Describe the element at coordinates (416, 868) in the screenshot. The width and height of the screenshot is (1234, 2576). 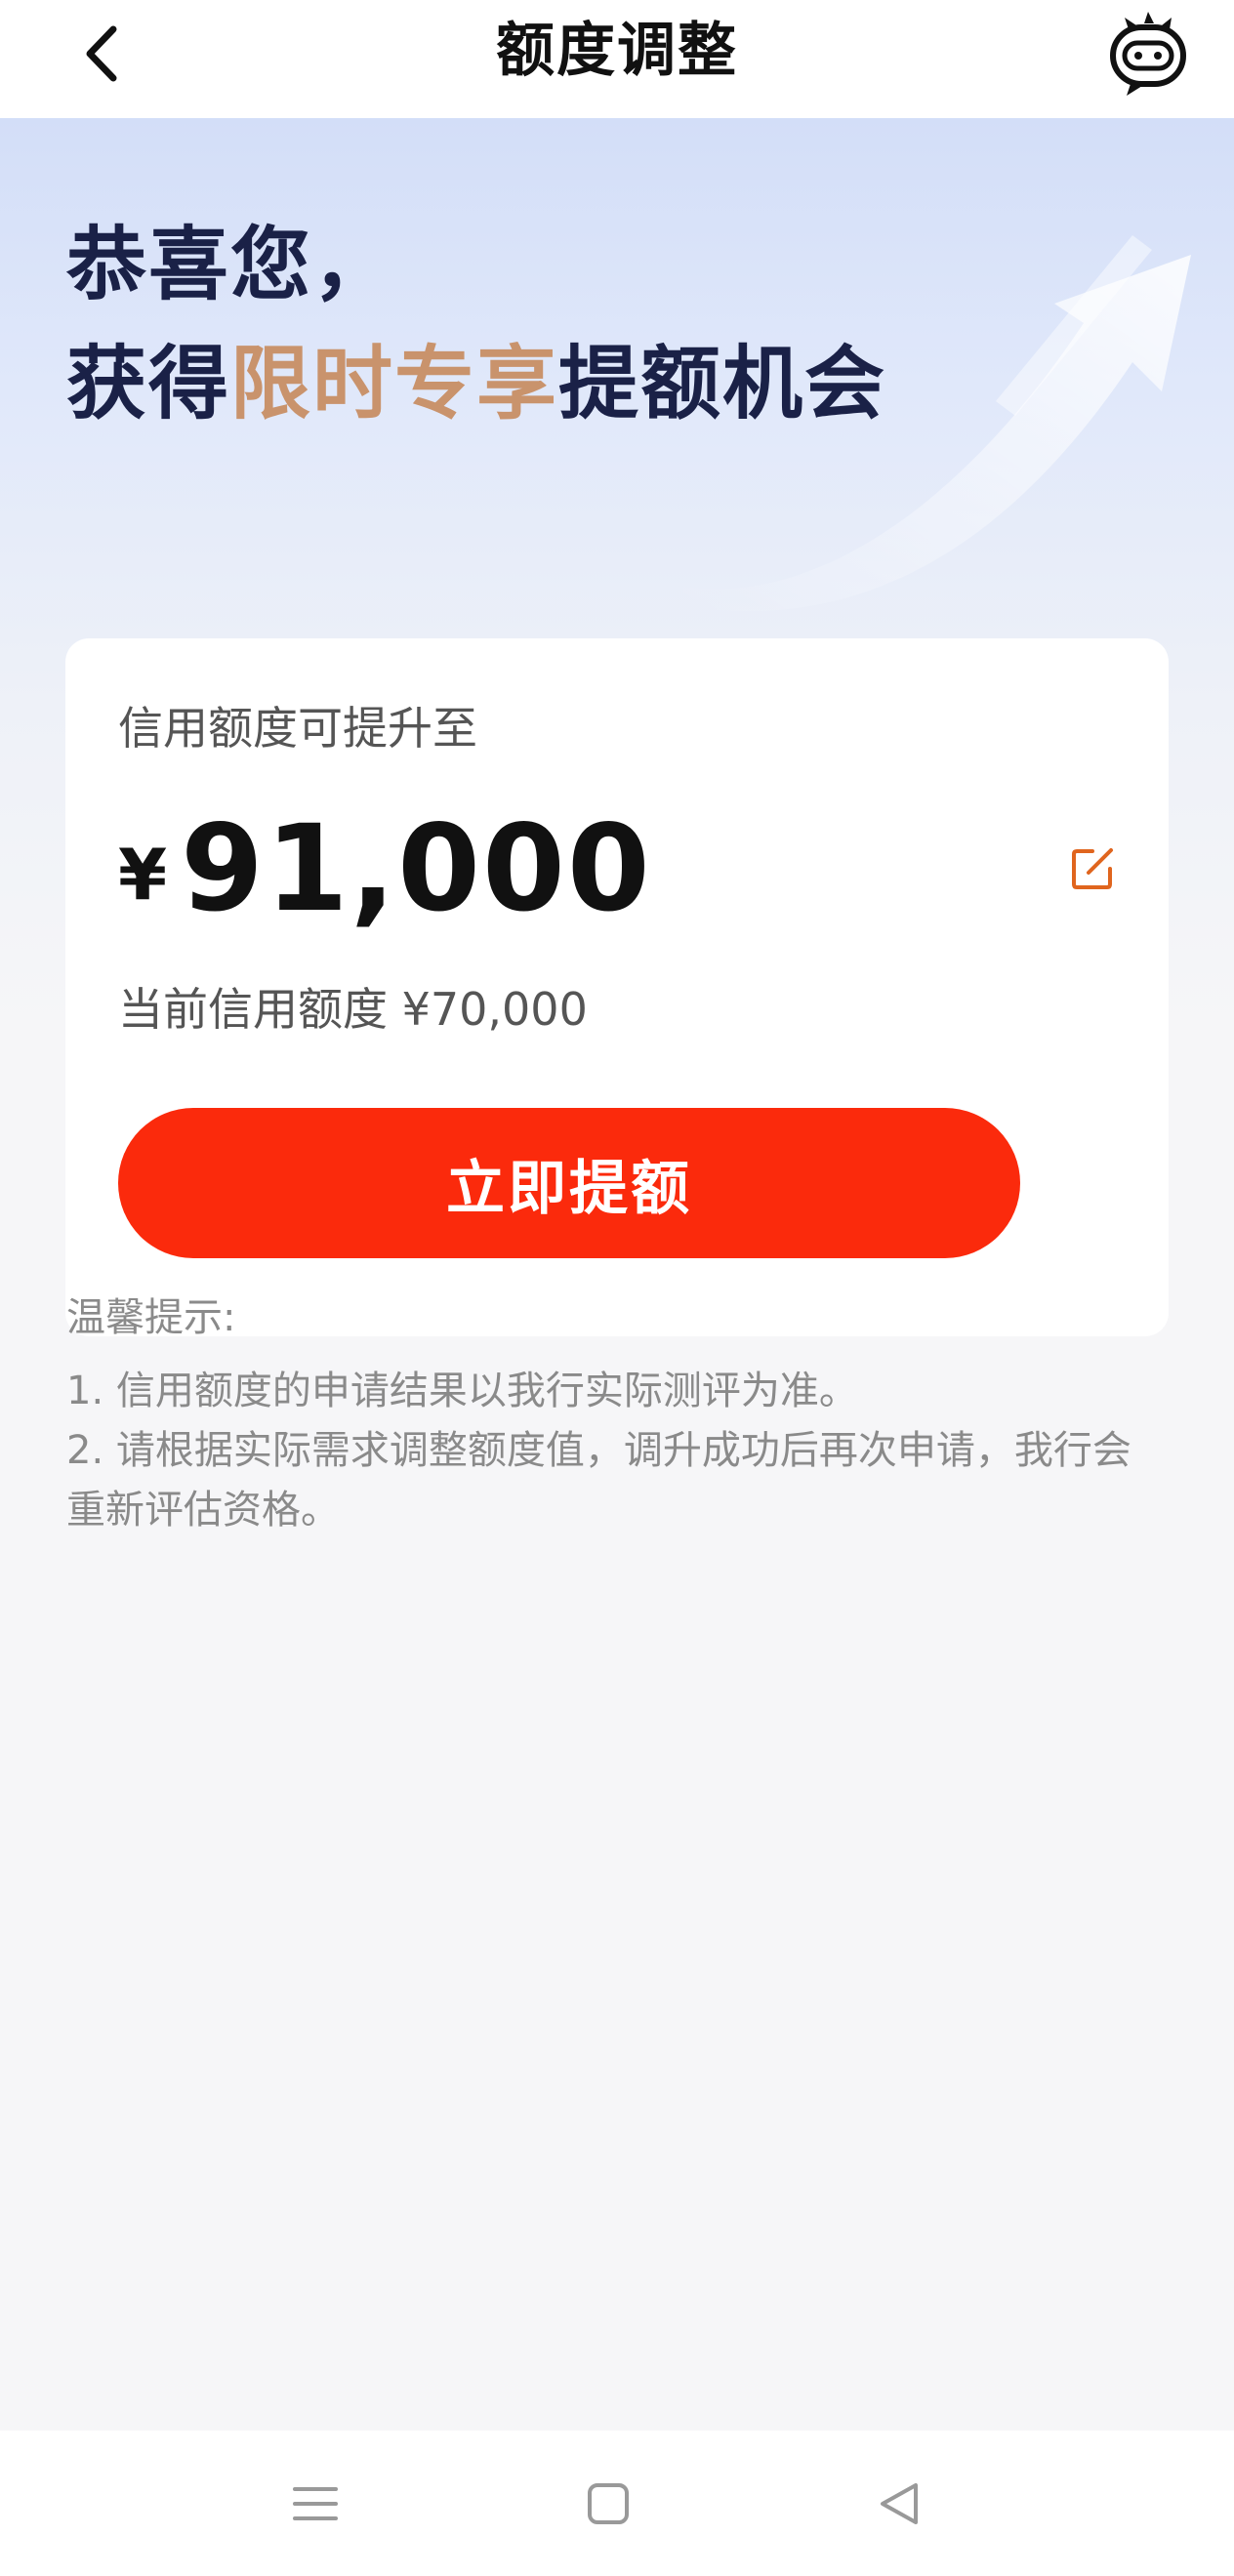
I see `new-limit-amount: 91,000` at that location.